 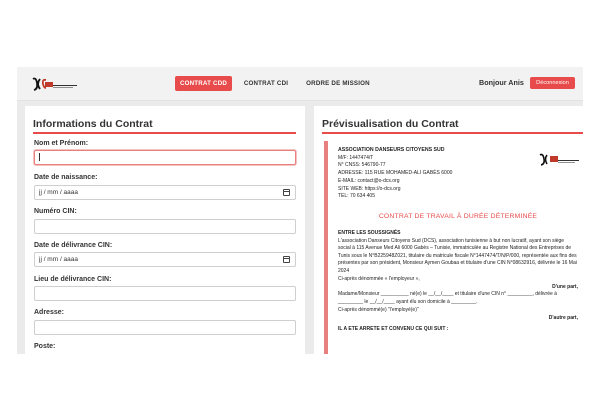 I want to click on position-label: Poste:, so click(x=45, y=346).